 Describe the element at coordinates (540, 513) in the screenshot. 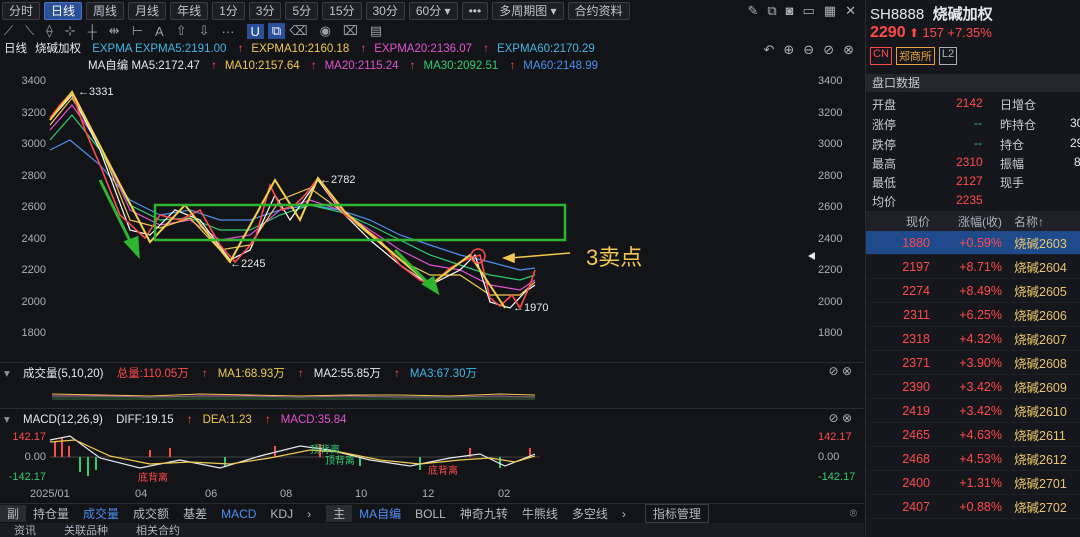

I see `main-indicator-tab: 牛熊线` at that location.